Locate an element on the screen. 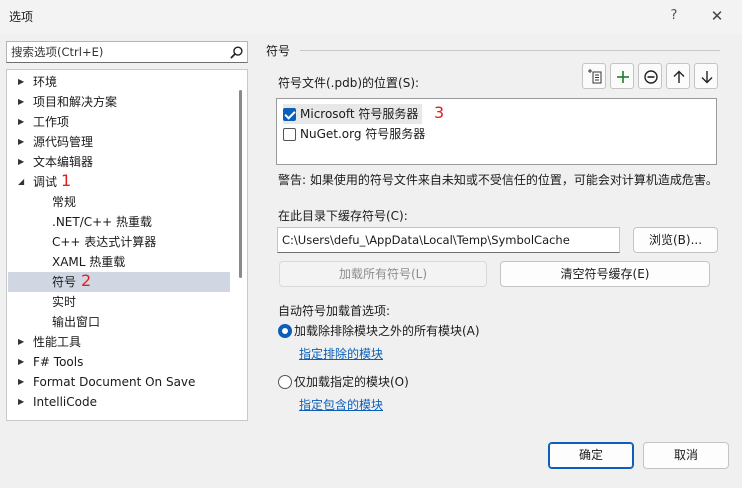  tree-item-label: 文本编辑器 is located at coordinates (63, 162).